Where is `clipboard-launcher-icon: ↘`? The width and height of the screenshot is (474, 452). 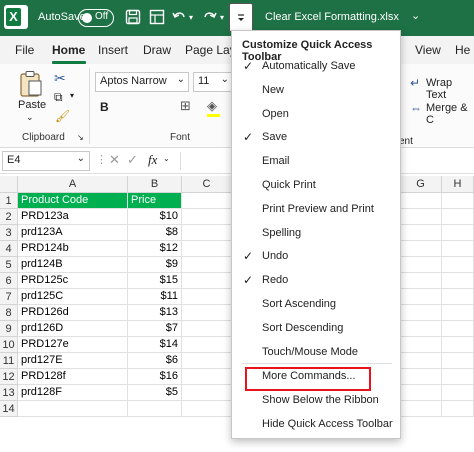
clipboard-launcher-icon: ↘ is located at coordinates (80, 137).